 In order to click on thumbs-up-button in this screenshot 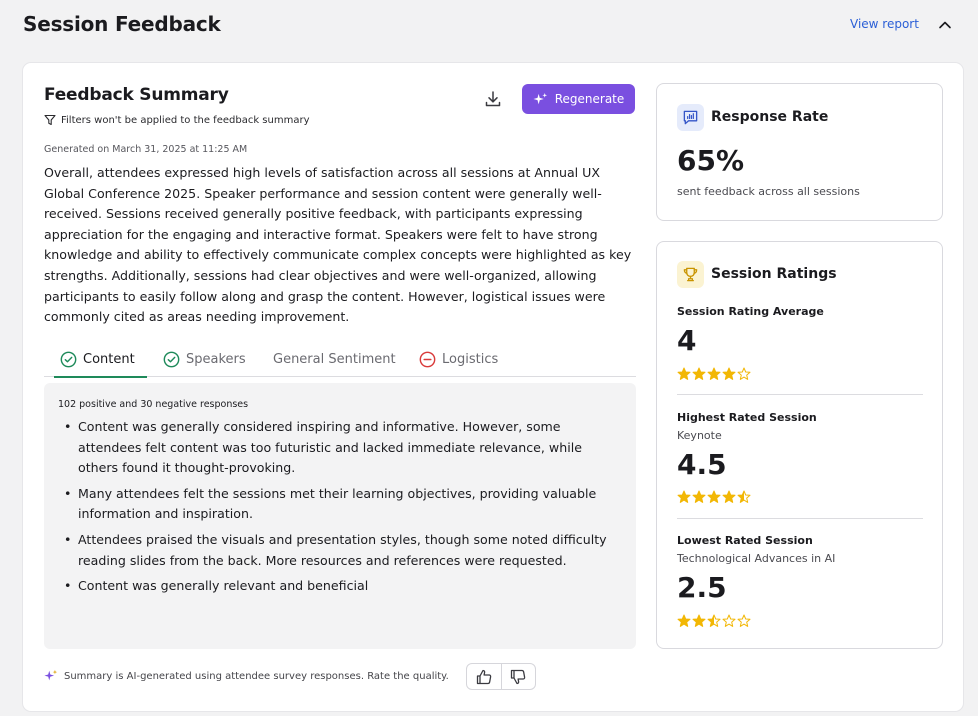, I will do `click(484, 676)`.